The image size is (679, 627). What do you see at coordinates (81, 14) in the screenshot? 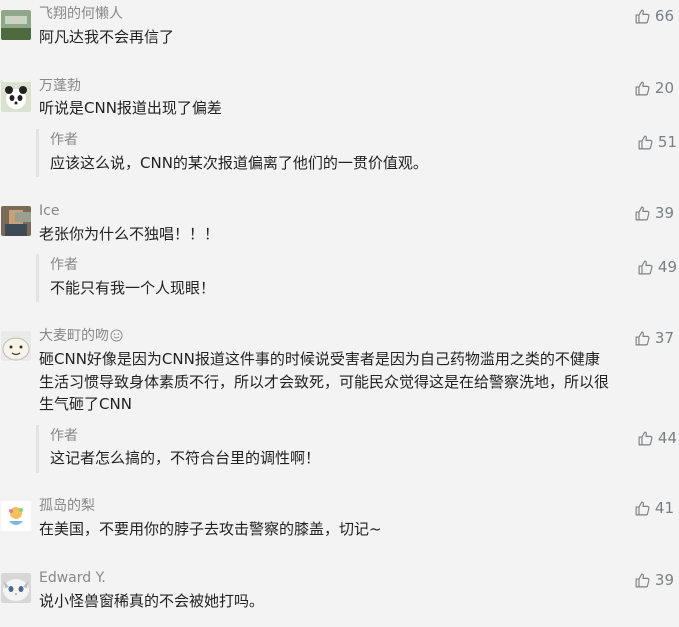
I see `comment-nickname: 飞翔的何懒人` at bounding box center [81, 14].